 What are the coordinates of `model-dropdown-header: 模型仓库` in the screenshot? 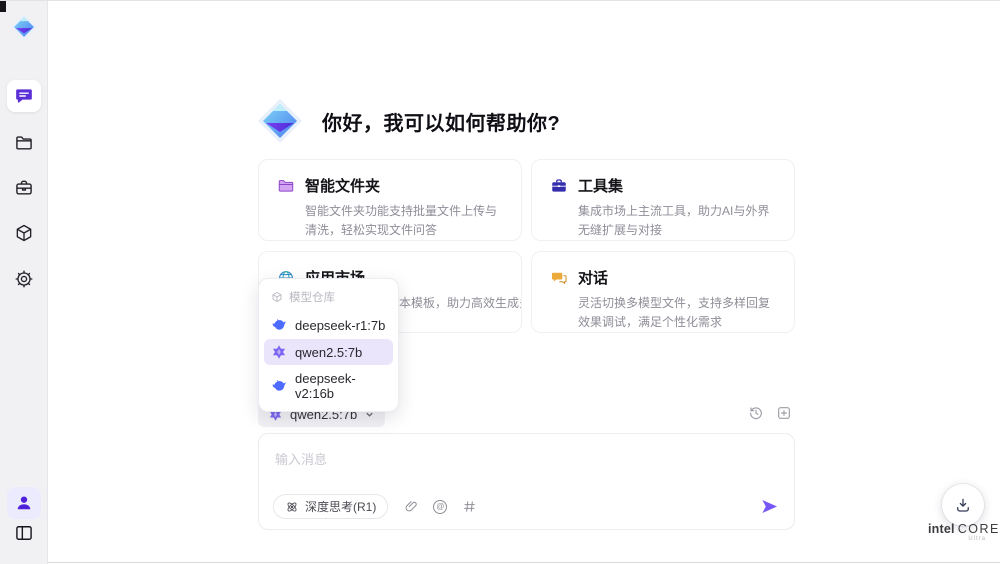 It's located at (328, 297).